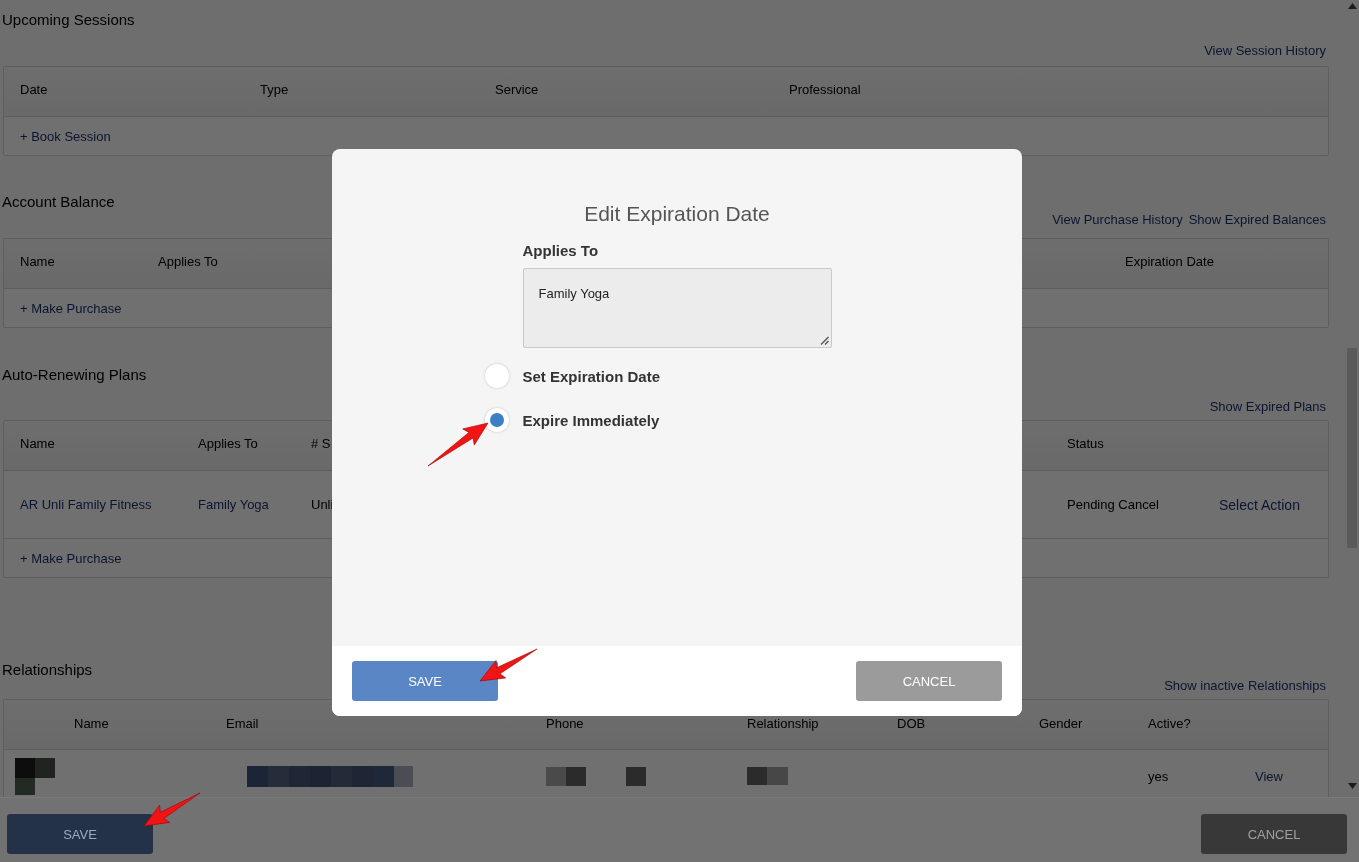 The height and width of the screenshot is (862, 1359). I want to click on option-label: Expire Immediately, so click(591, 420).